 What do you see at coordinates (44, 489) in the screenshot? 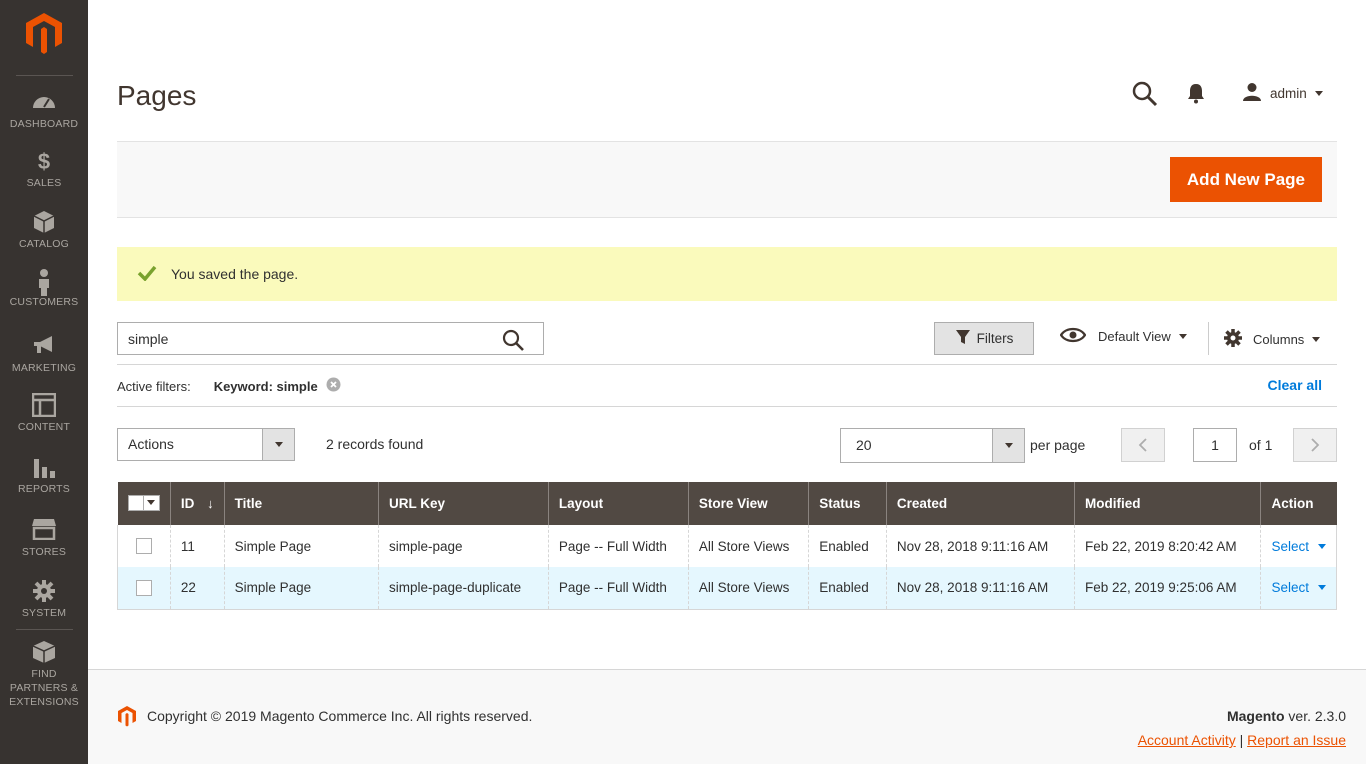
I see `sidebar-item-label: REPORTS` at bounding box center [44, 489].